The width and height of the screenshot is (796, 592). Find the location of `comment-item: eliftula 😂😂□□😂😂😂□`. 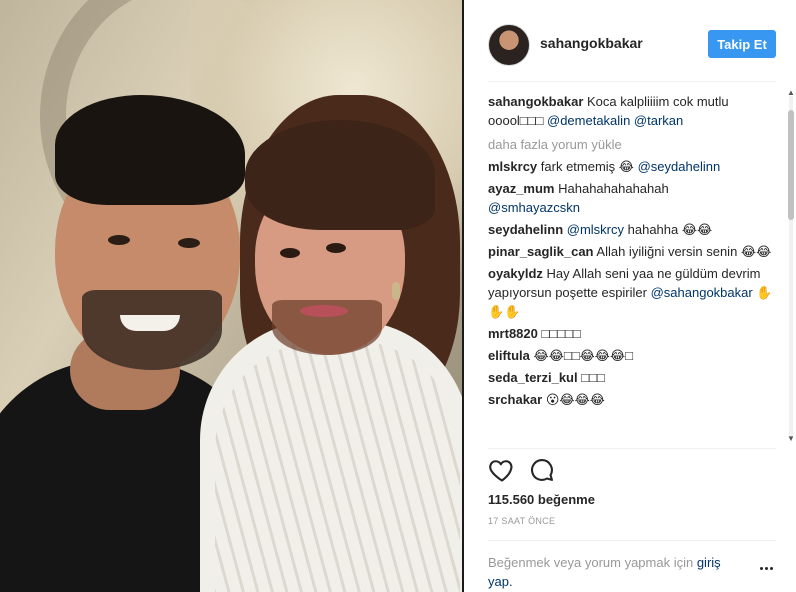

comment-item: eliftula 😂😂□□😂😂😂□ is located at coordinates (636, 355).